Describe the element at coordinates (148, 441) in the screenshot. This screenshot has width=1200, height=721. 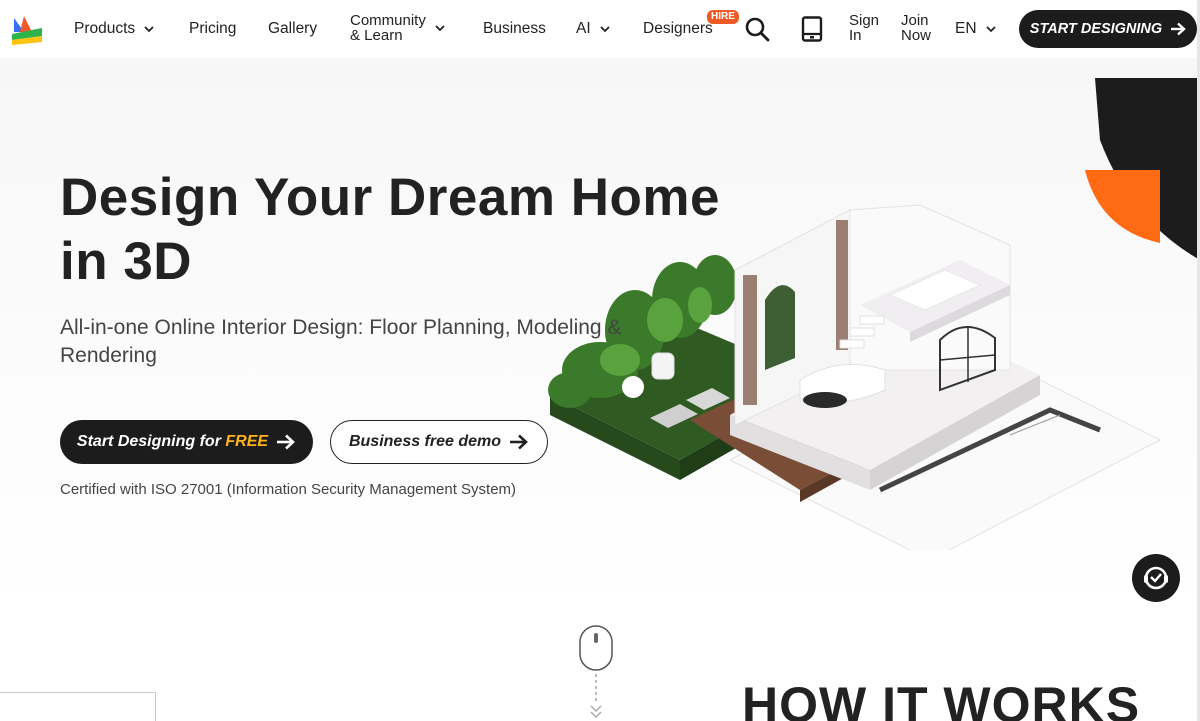
I see `cta-primary-label: Start Designing for` at that location.